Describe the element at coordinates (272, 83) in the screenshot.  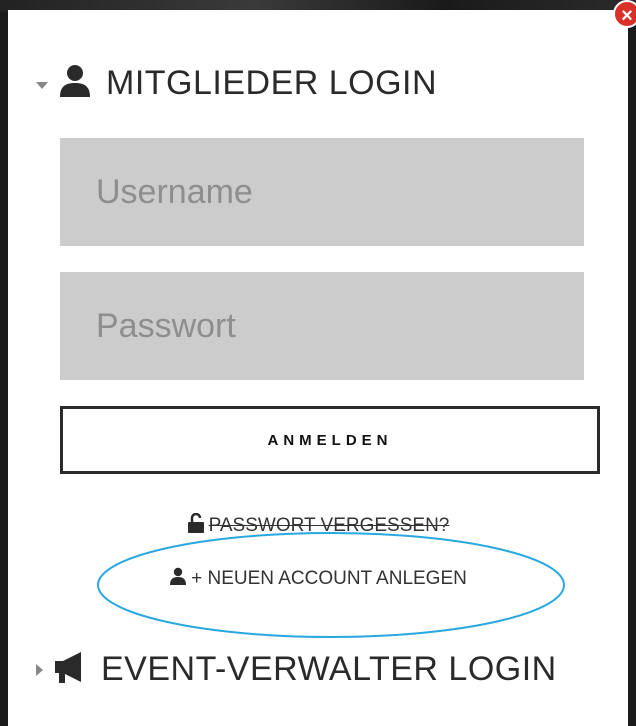
I see `member-login-title: MITGLIEDER LOGIN` at that location.